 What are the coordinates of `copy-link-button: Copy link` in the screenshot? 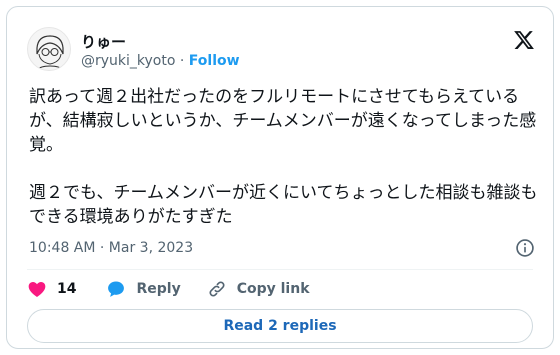 It's located at (258, 289).